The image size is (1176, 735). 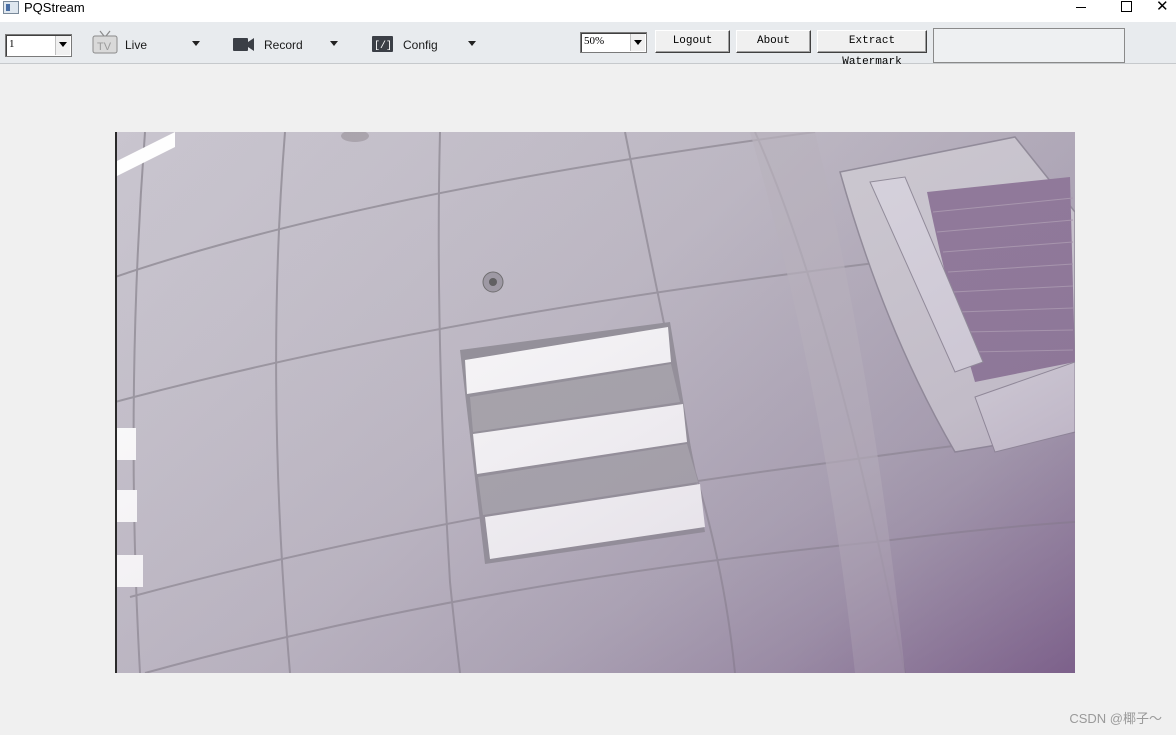 I want to click on close-button: ✕, so click(x=1163, y=8).